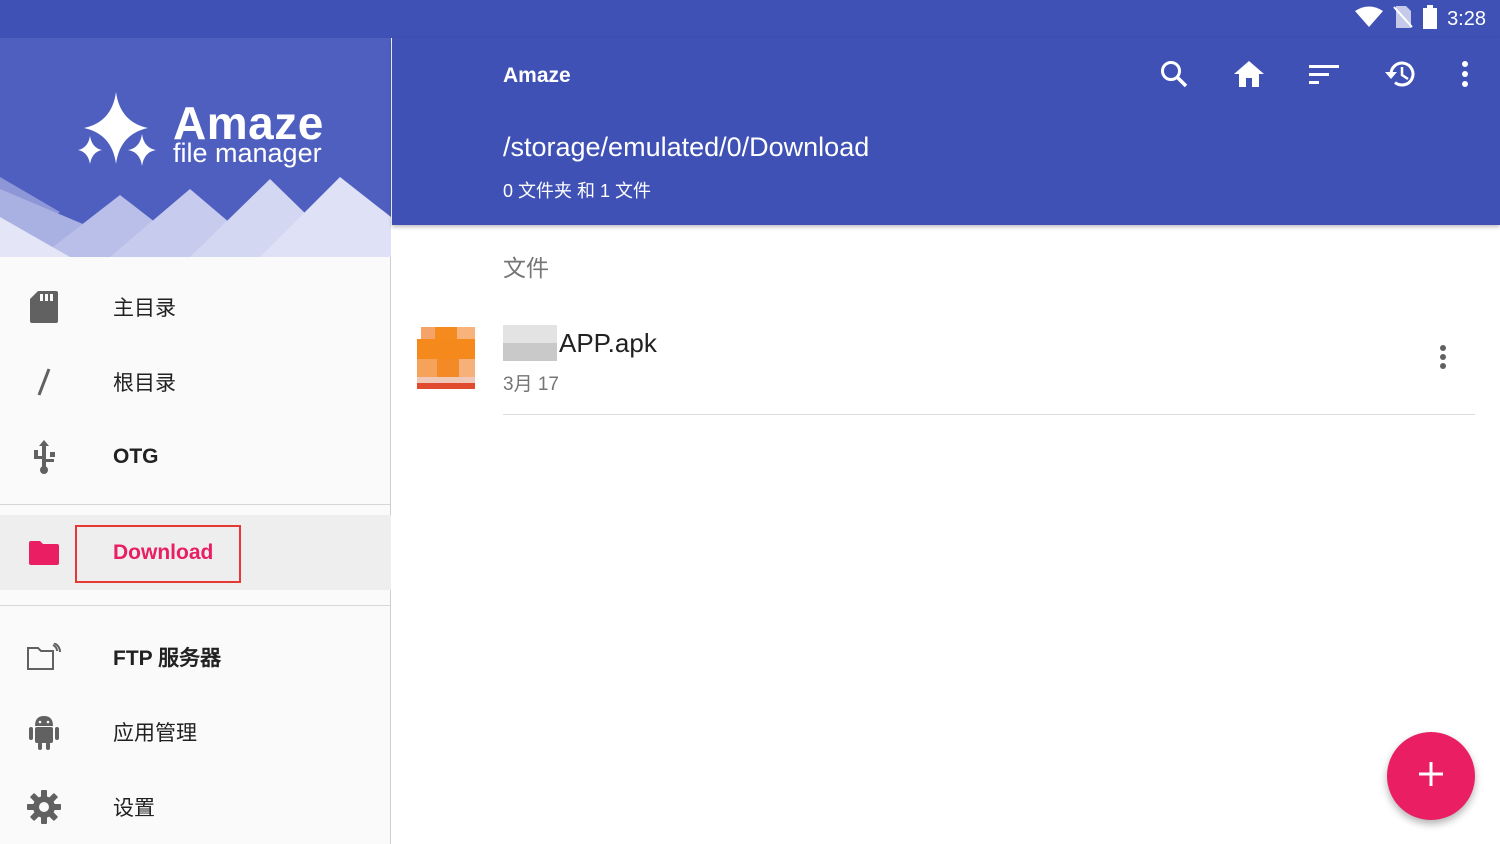 The height and width of the screenshot is (844, 1500). Describe the element at coordinates (44, 732) in the screenshot. I see `android-icon` at that location.